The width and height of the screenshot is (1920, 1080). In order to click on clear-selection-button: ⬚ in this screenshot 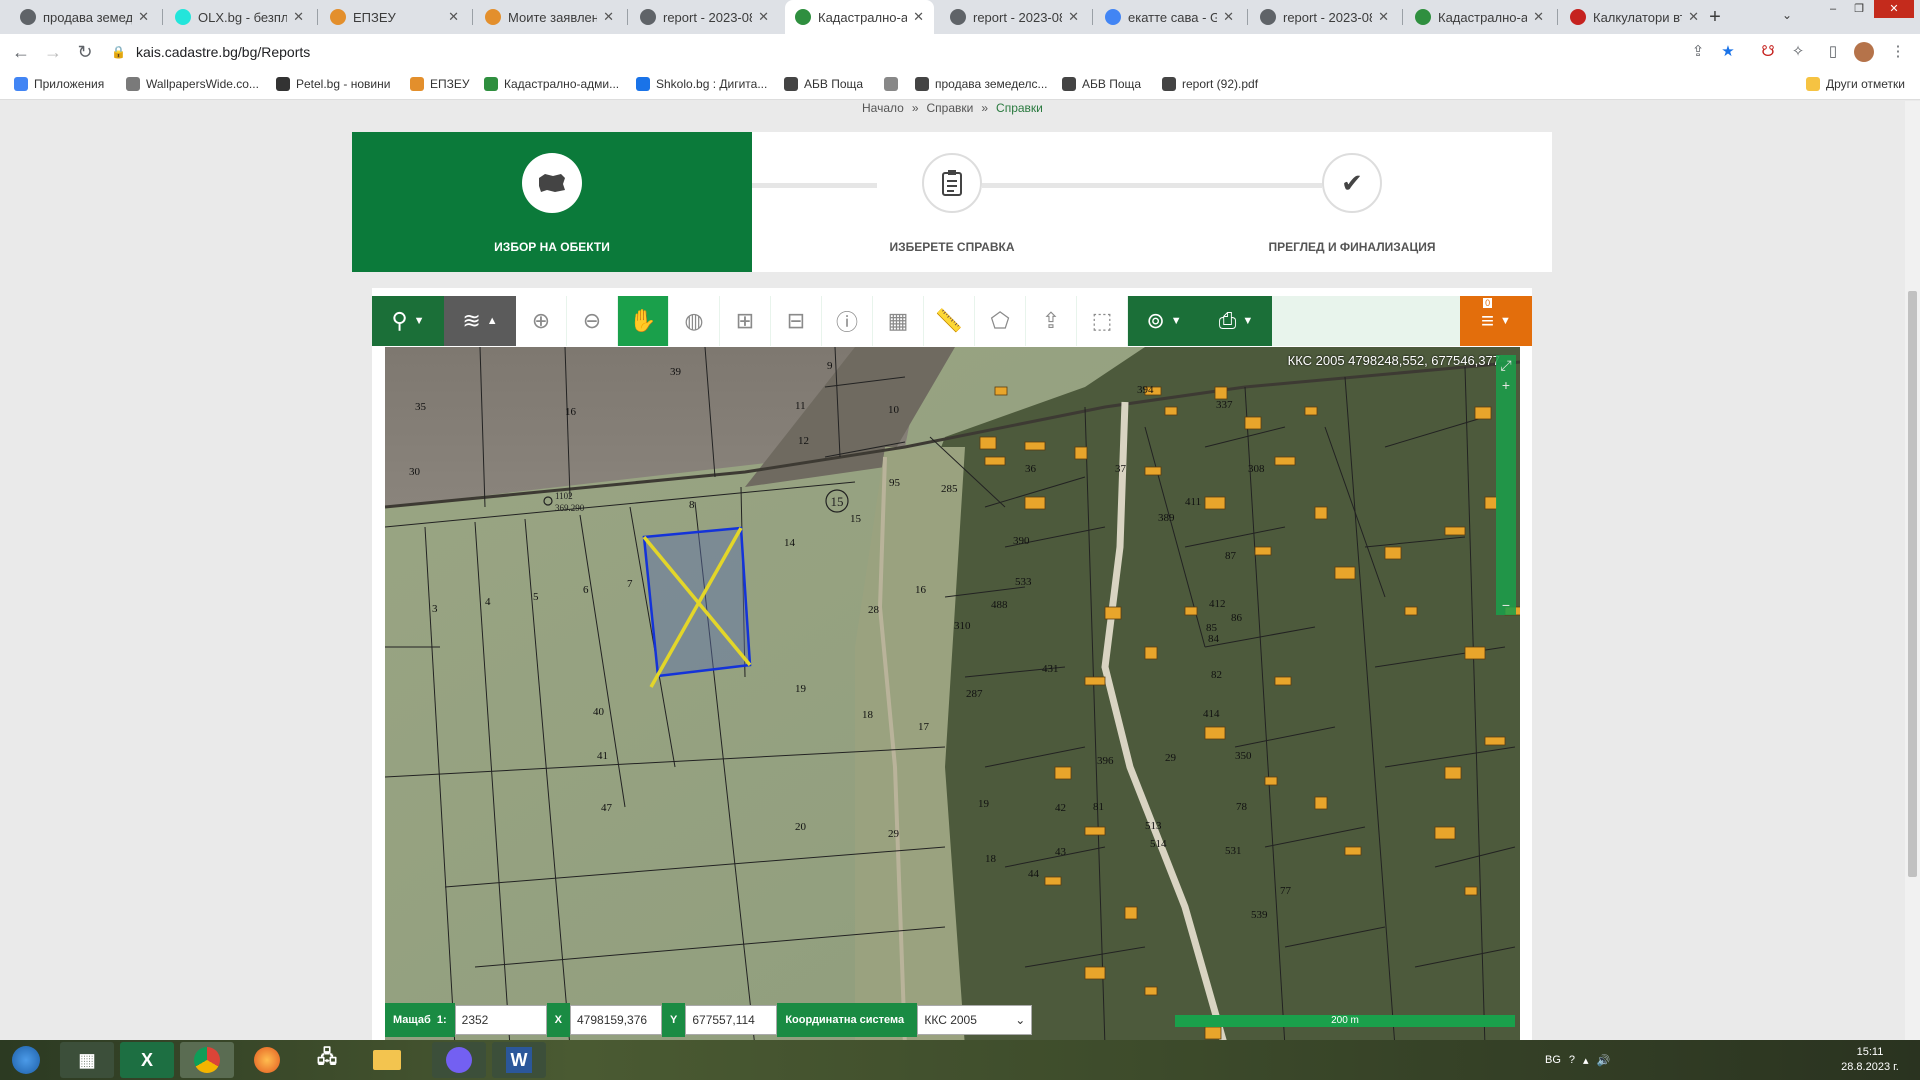, I will do `click(1102, 321)`.